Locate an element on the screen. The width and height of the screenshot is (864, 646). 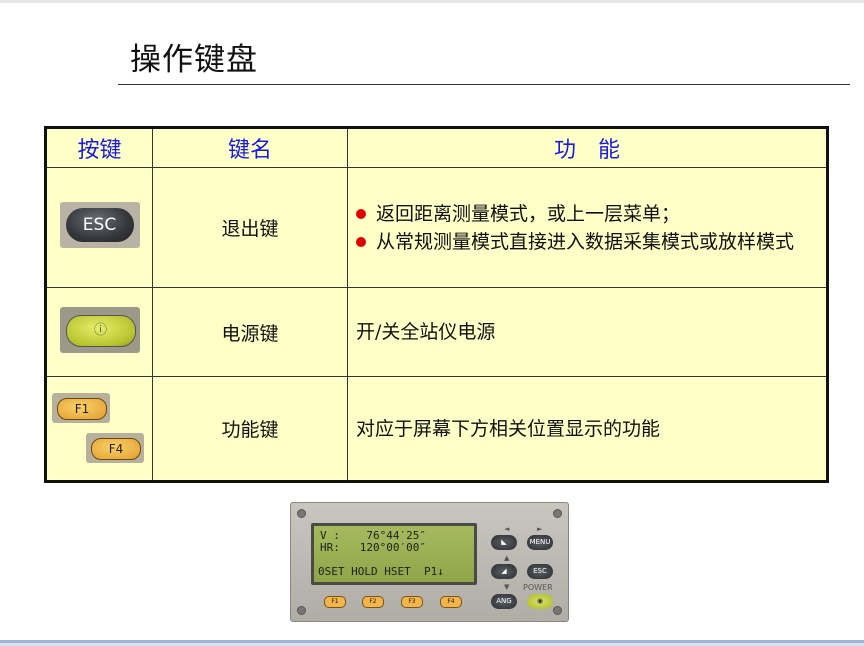
function-text: 从常规测量模式直接进入数据采集模式或放样模式 is located at coordinates (585, 241).